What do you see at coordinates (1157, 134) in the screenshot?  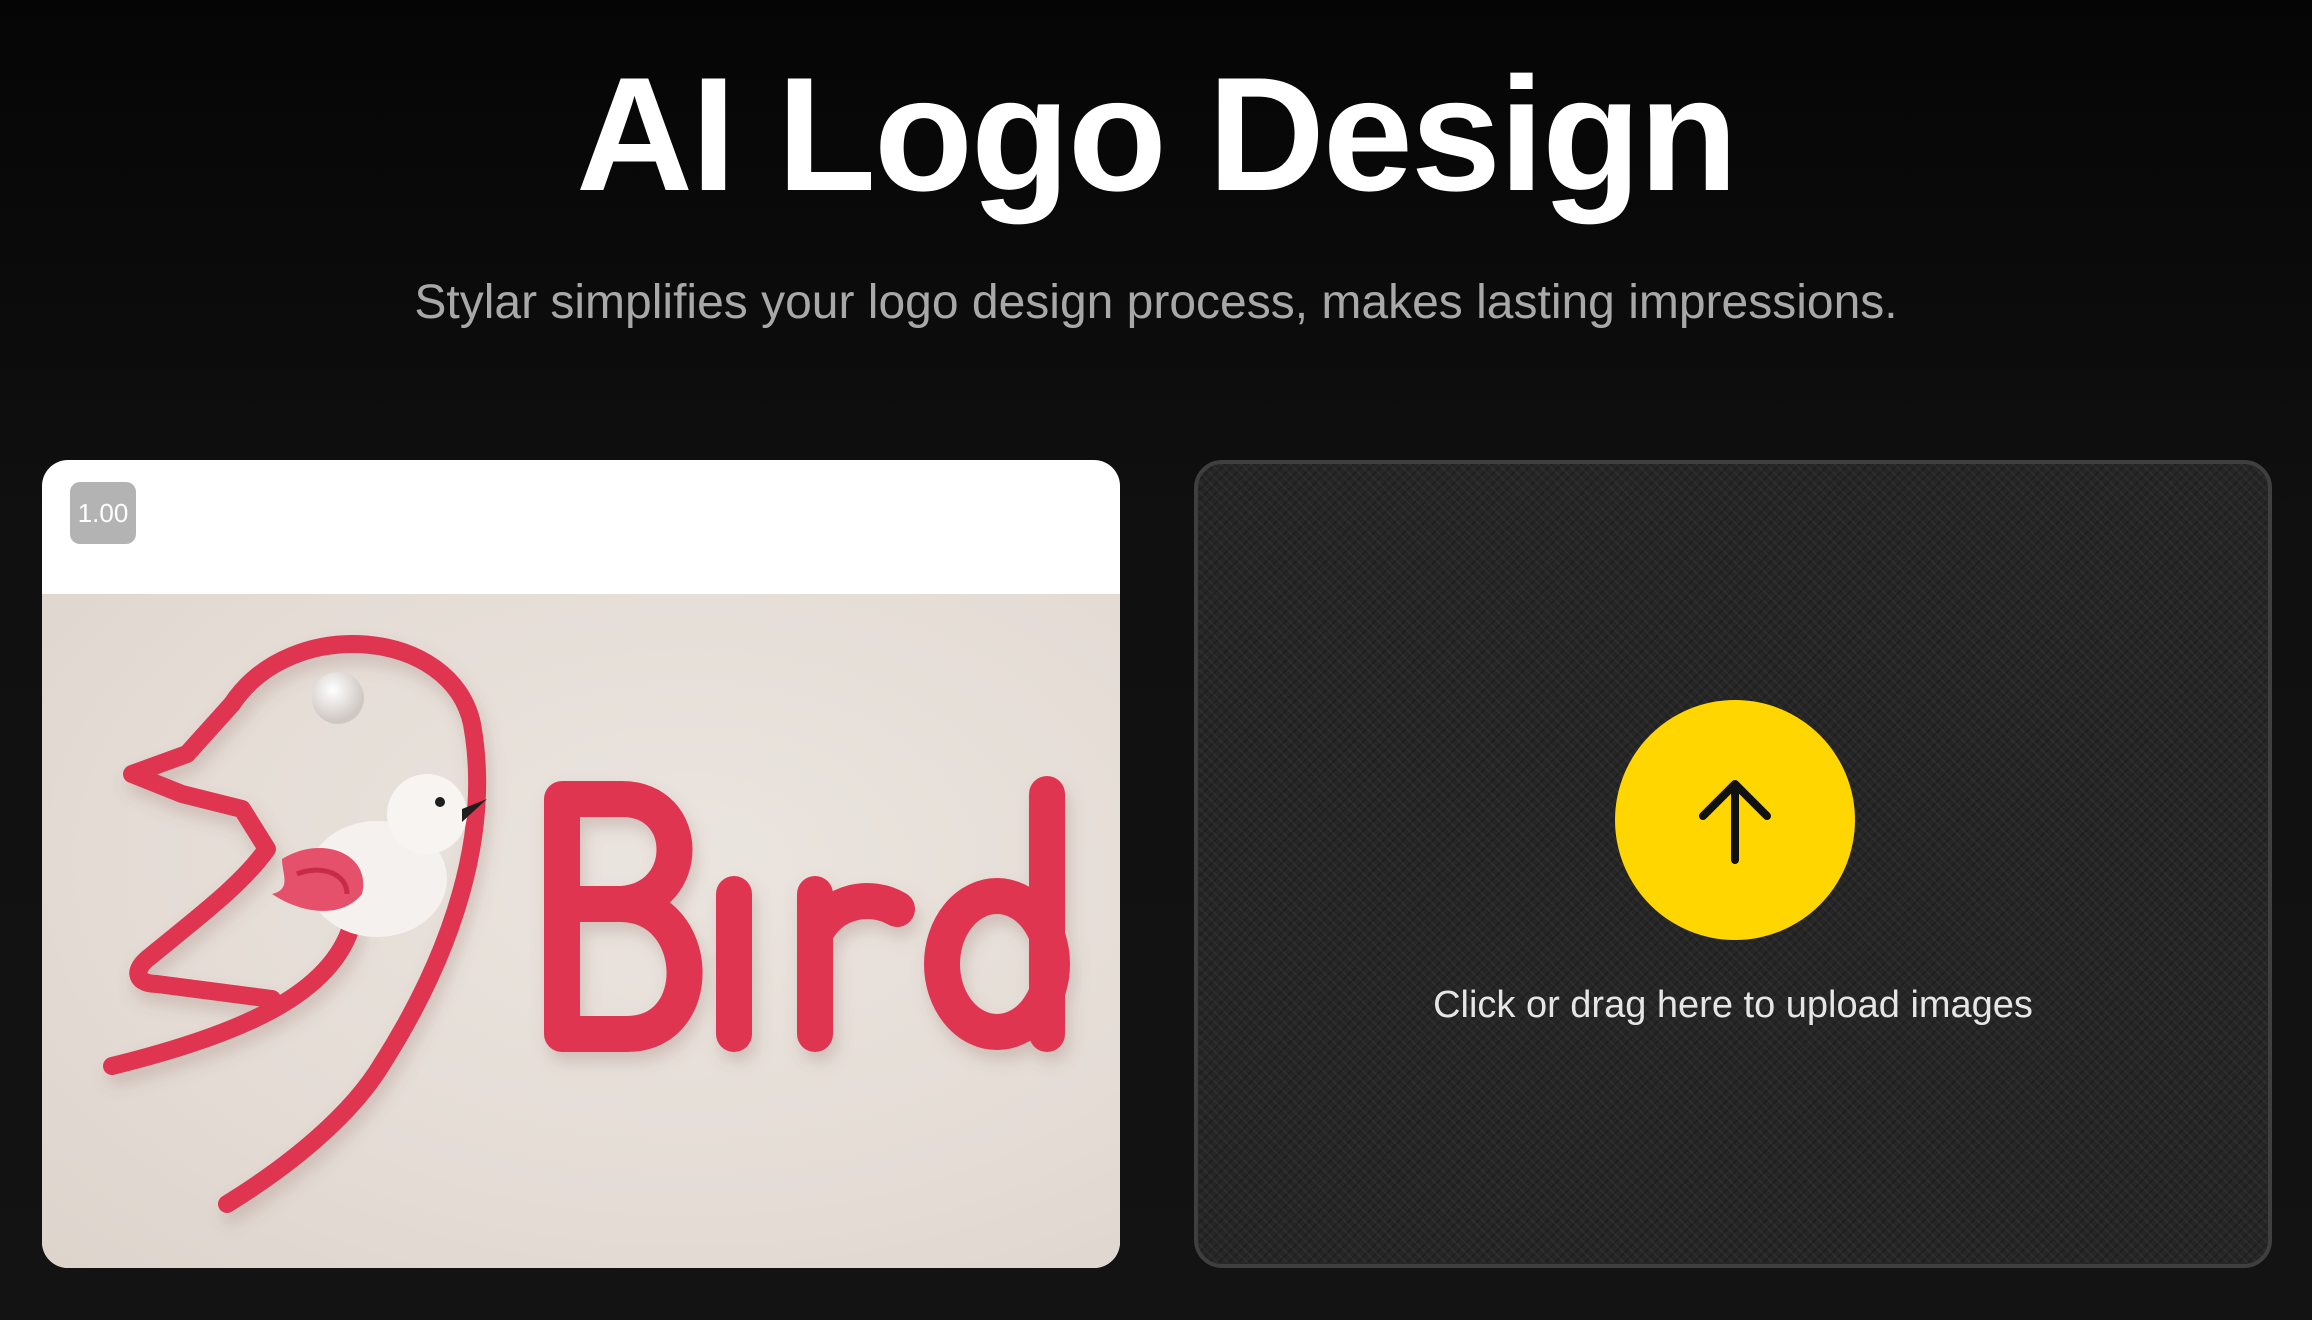 I see `page-title: AI Logo Design` at bounding box center [1157, 134].